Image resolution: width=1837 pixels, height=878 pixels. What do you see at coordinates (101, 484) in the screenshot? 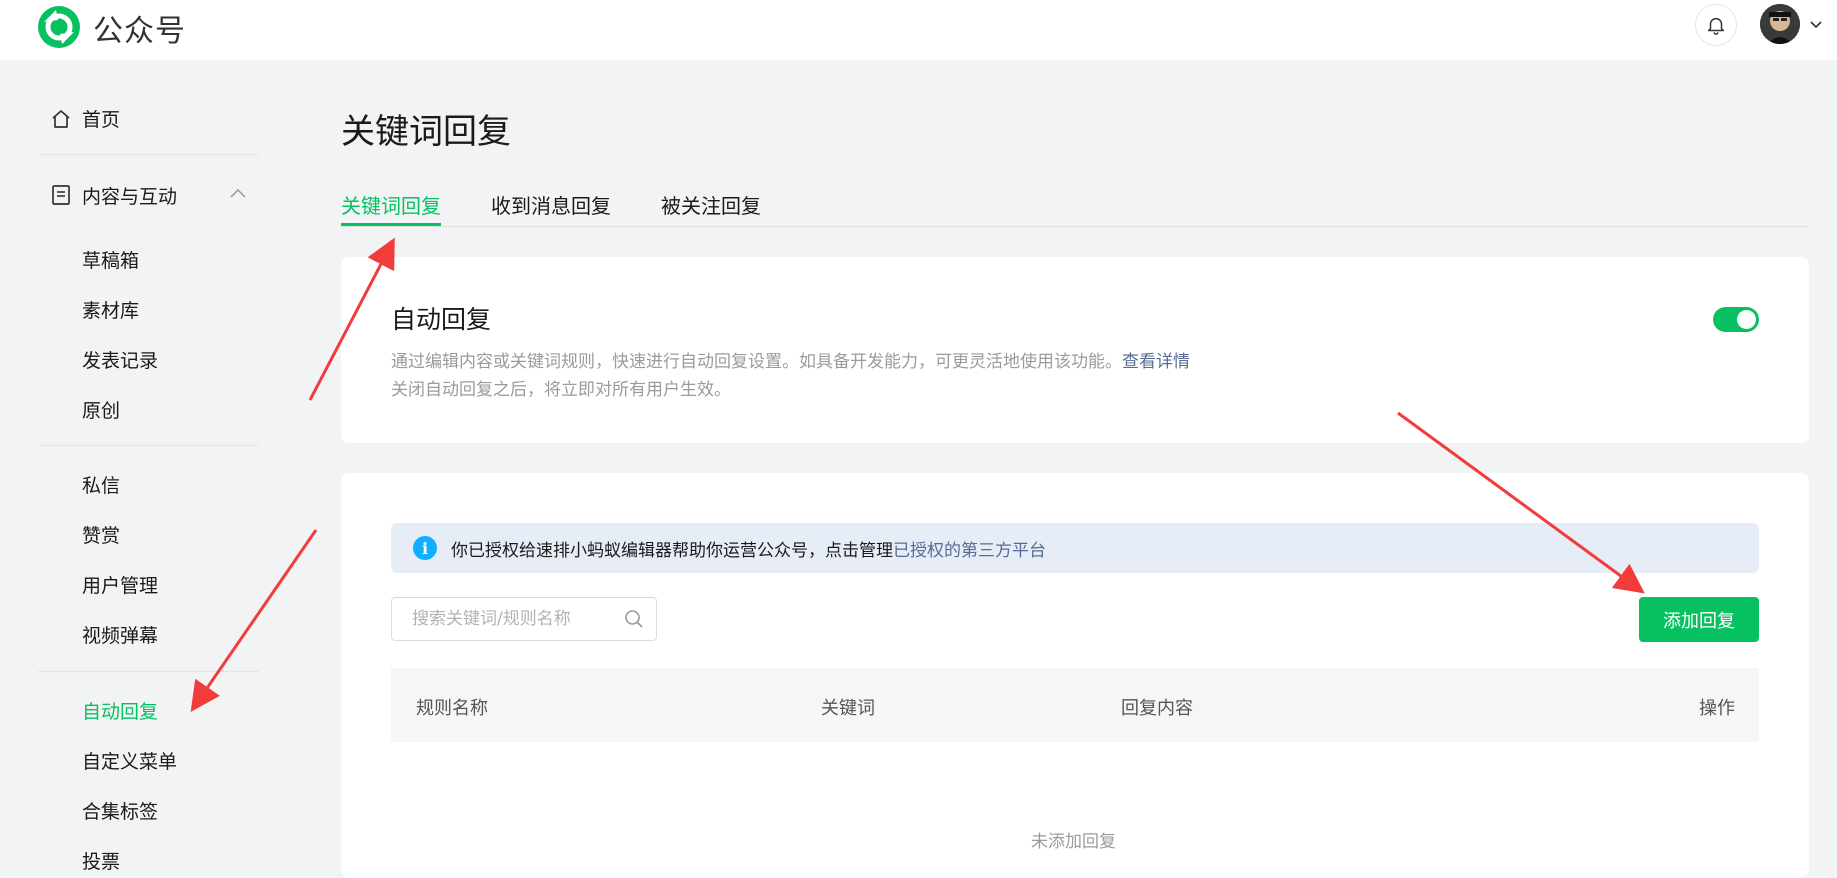
I see `sidebar-item-private-messages: 私信` at bounding box center [101, 484].